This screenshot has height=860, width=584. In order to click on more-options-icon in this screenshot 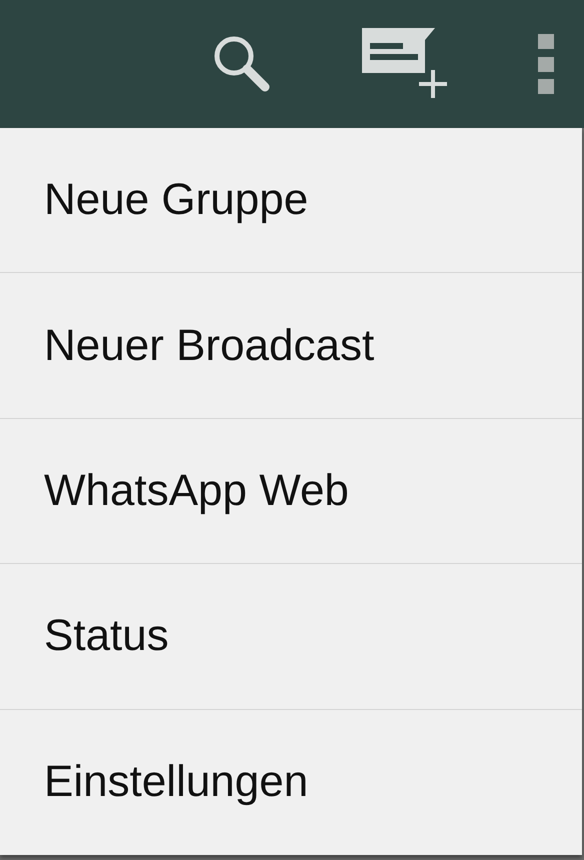, I will do `click(546, 64)`.